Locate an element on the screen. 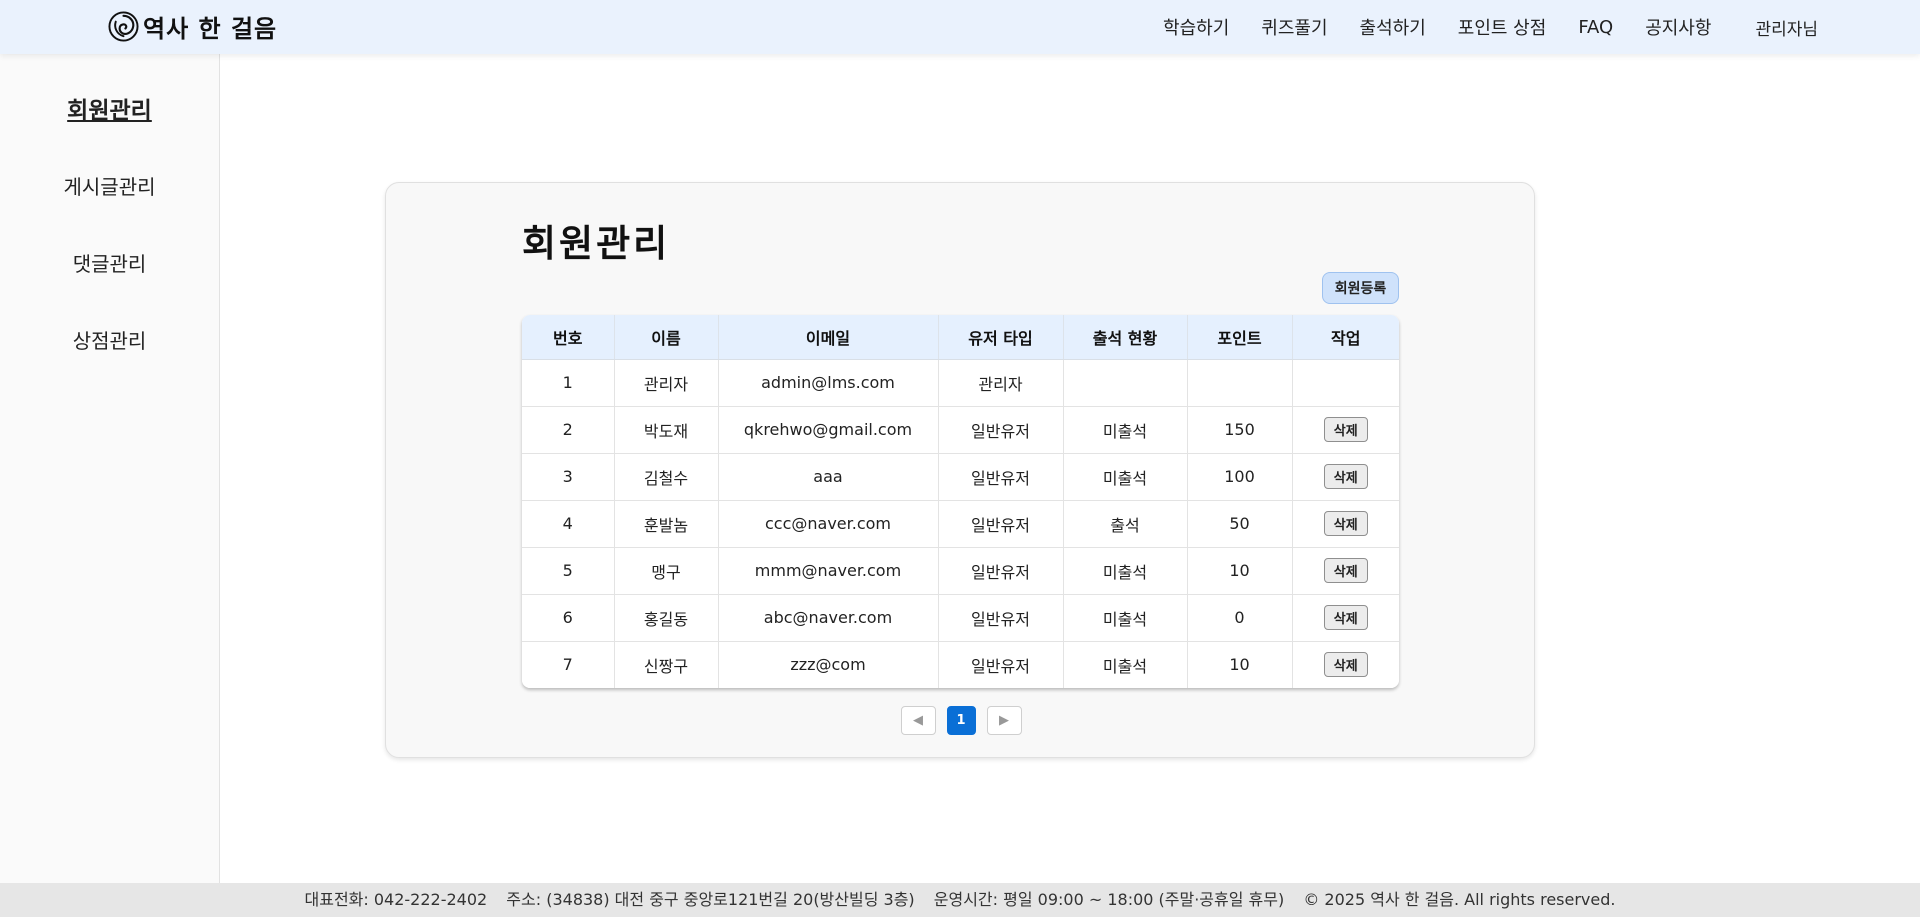 The width and height of the screenshot is (1920, 917). cell-no: 5 is located at coordinates (568, 571).